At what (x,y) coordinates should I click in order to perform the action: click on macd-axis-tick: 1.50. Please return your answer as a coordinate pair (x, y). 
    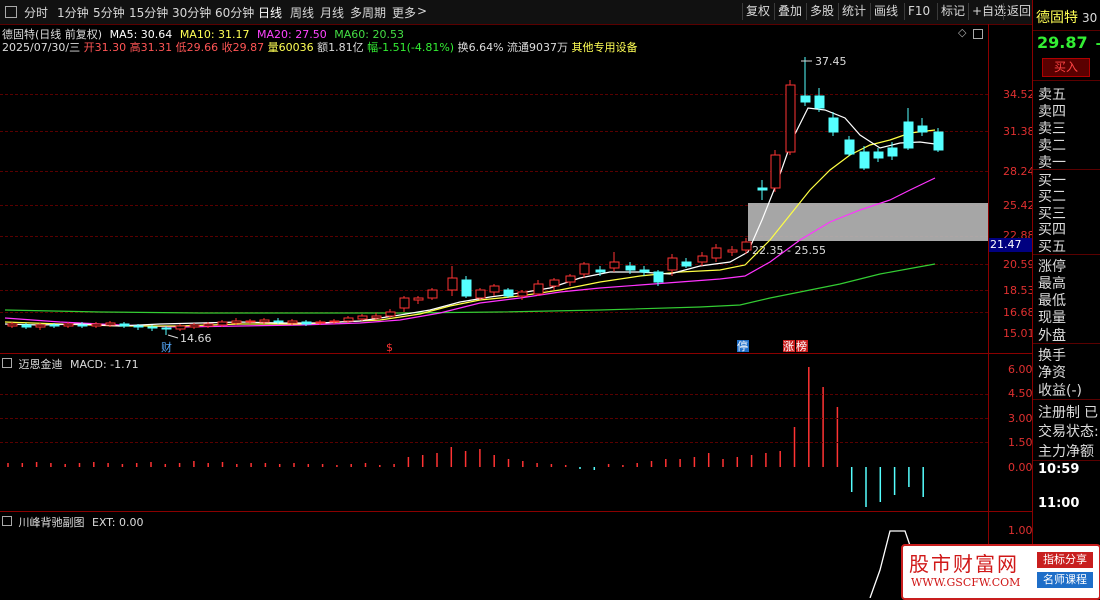
    Looking at the image, I should click on (1020, 442).